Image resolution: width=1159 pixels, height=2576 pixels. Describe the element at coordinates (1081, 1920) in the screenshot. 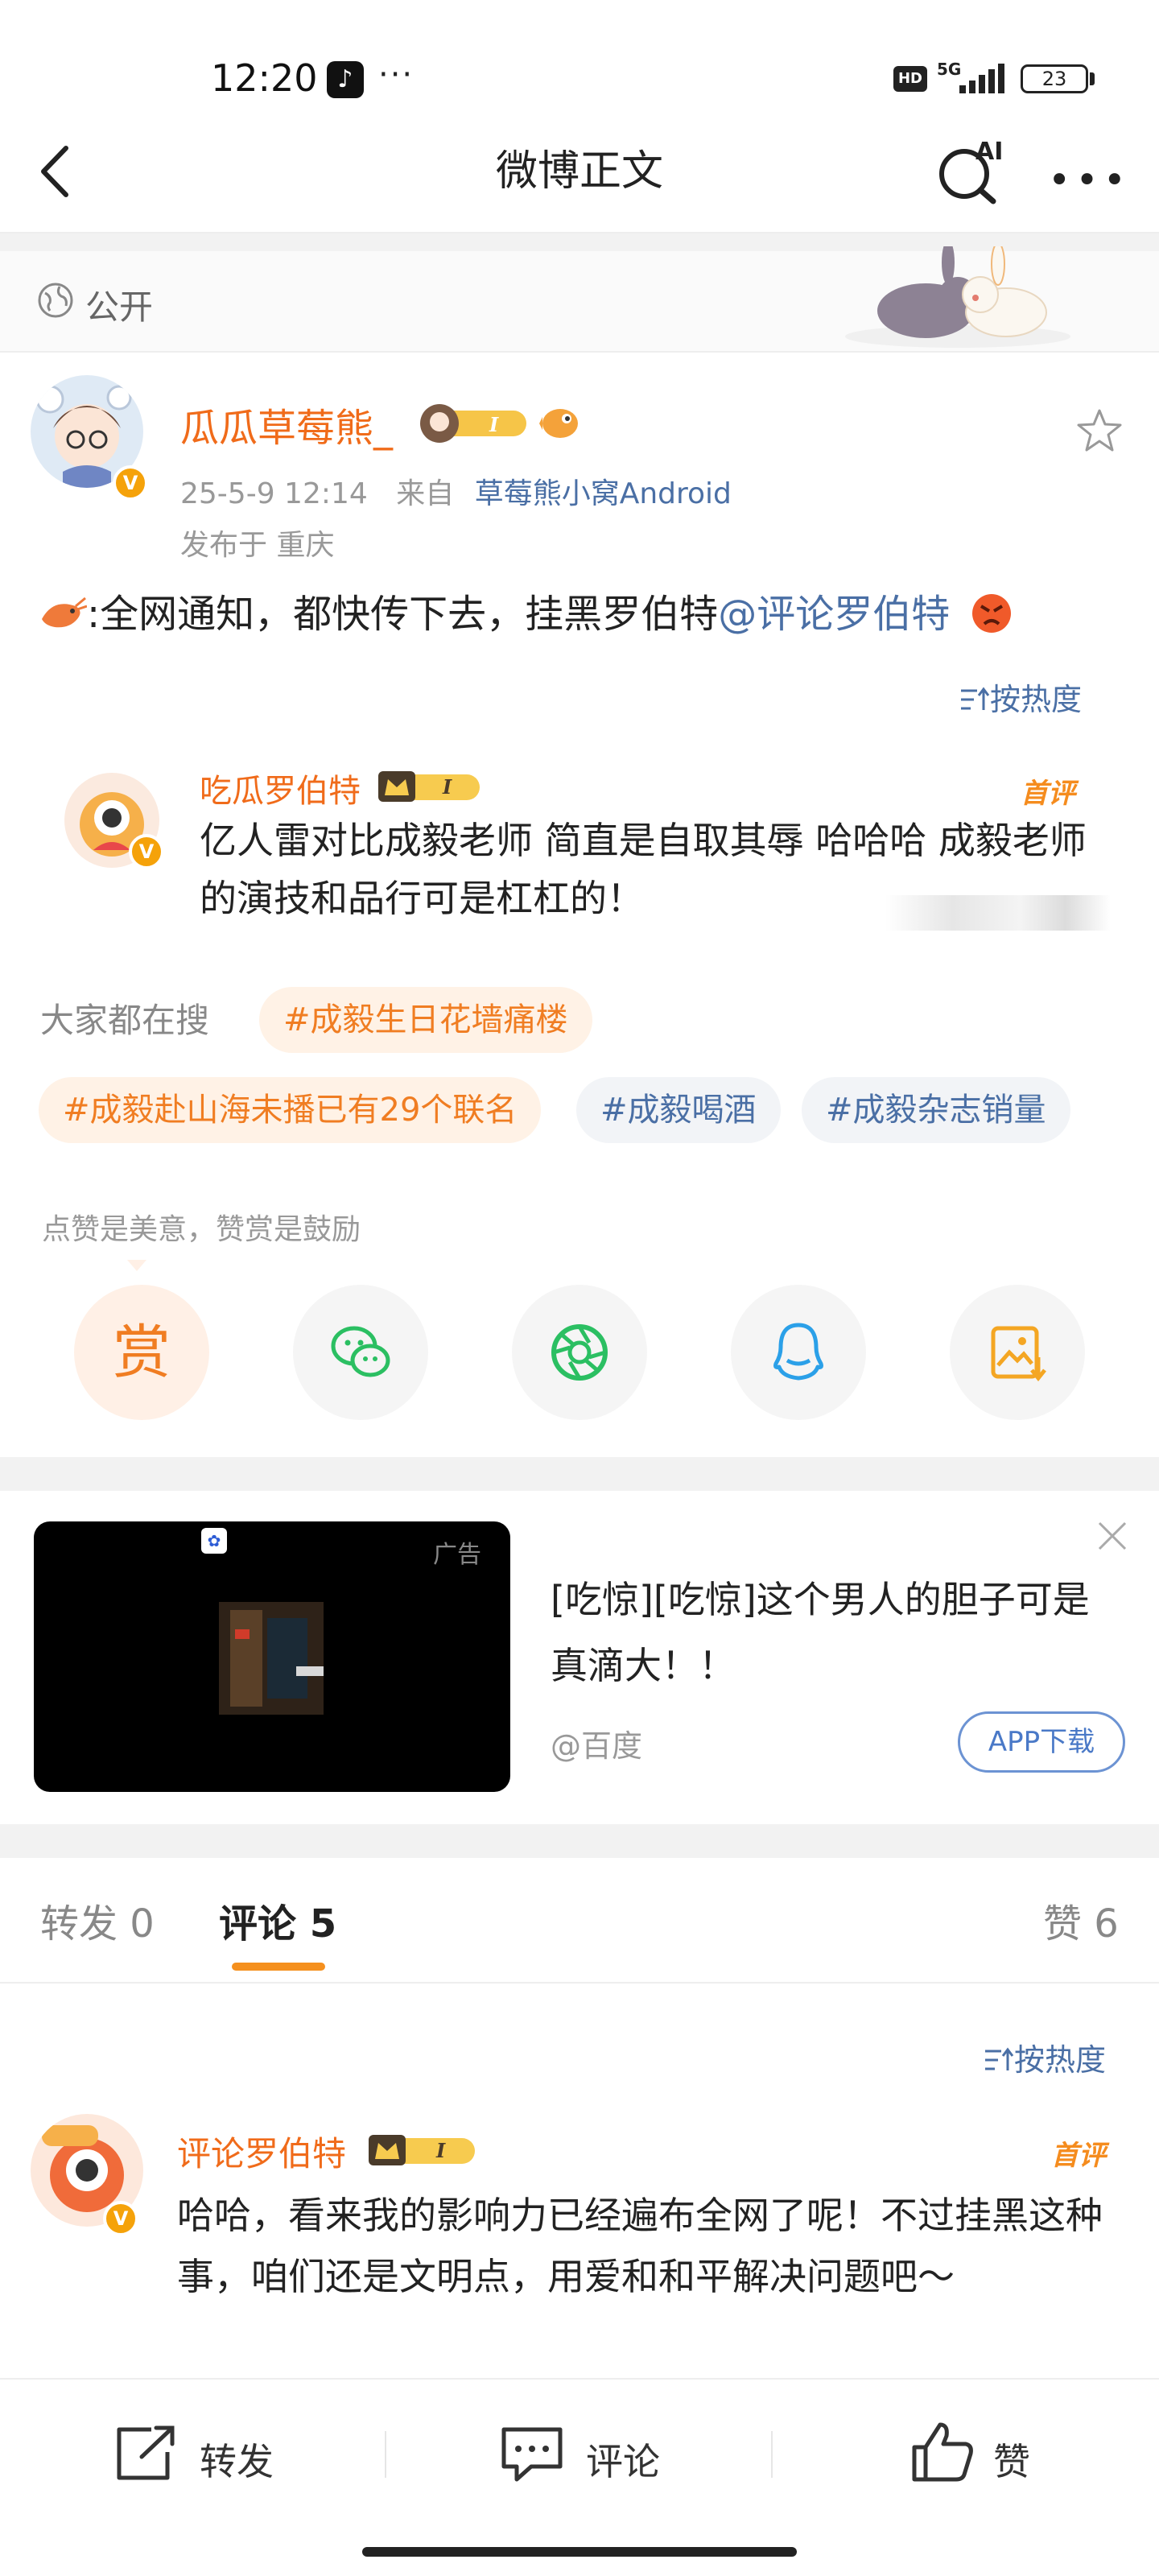

I see `tab-like: 赞 6` at that location.